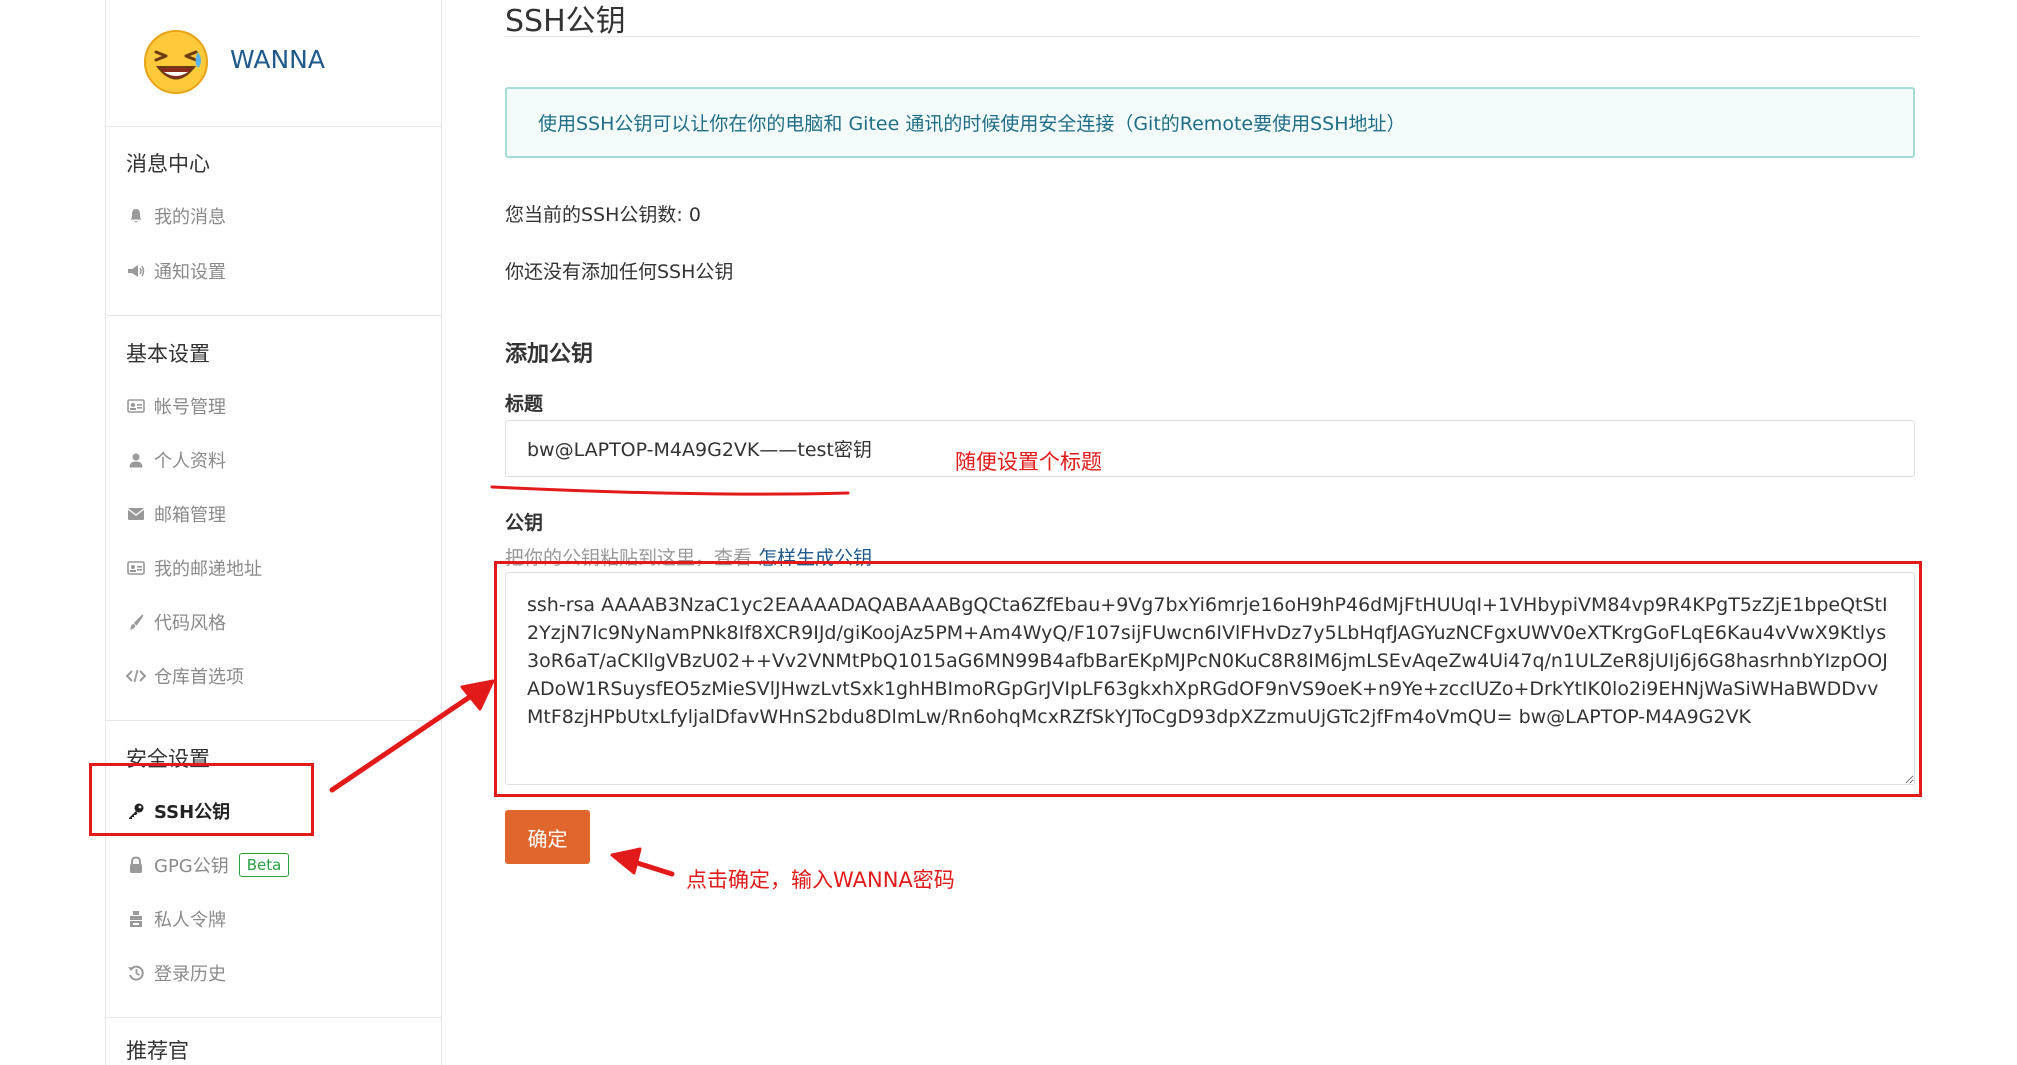  I want to click on sidebar-item-repo-preferences: 仓库首选项, so click(185, 676).